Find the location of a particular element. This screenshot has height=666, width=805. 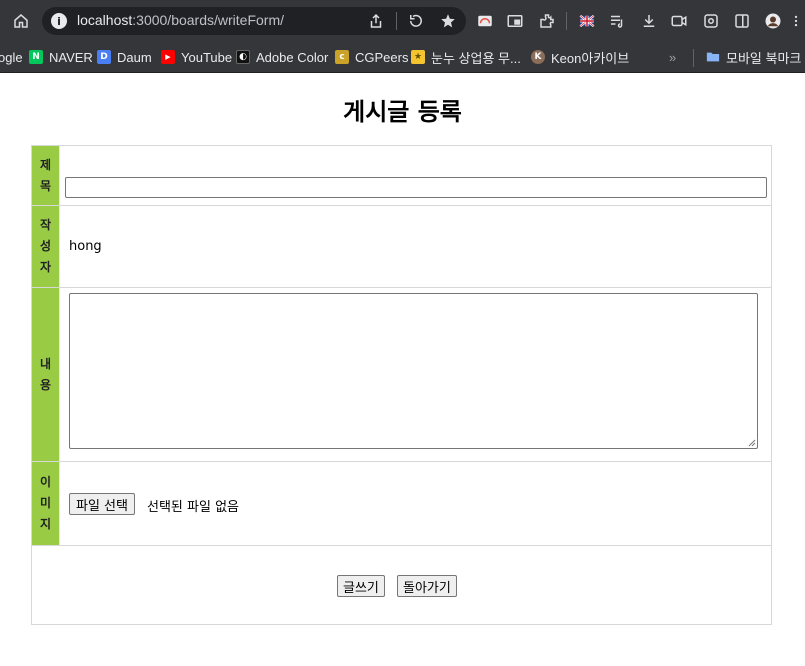

content-label: 내용 is located at coordinates (45, 374).